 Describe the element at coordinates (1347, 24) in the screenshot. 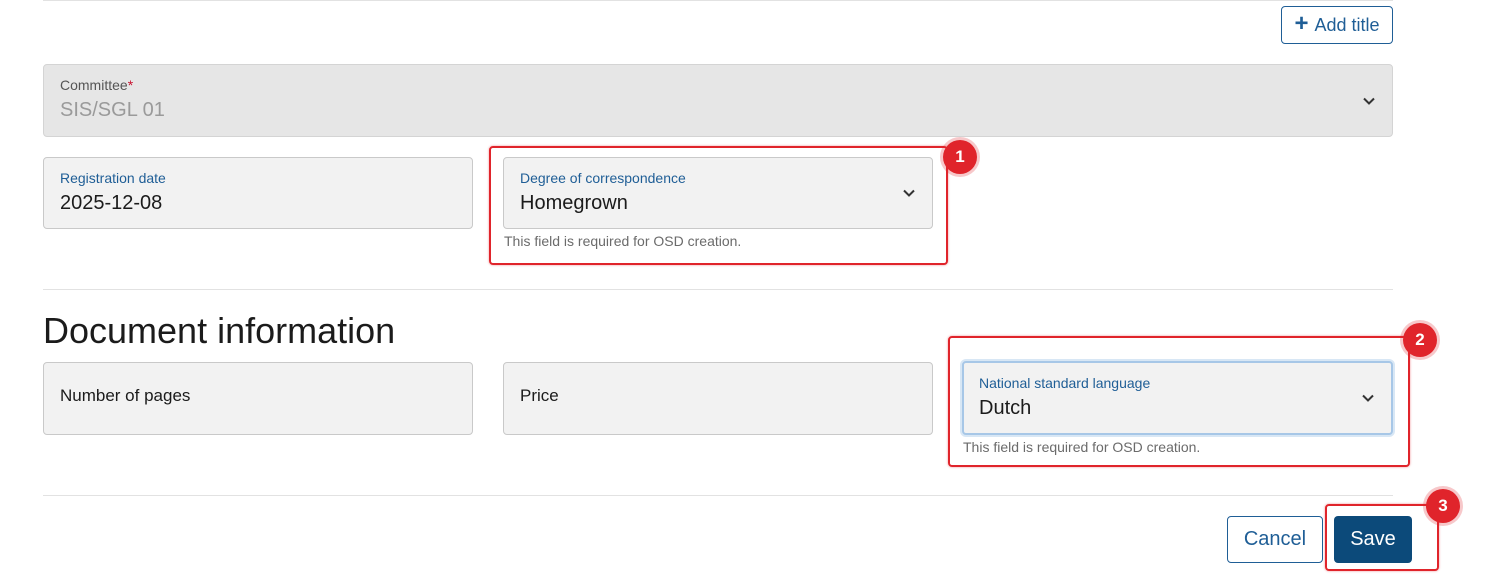

I see `add-title-label: Add title` at that location.